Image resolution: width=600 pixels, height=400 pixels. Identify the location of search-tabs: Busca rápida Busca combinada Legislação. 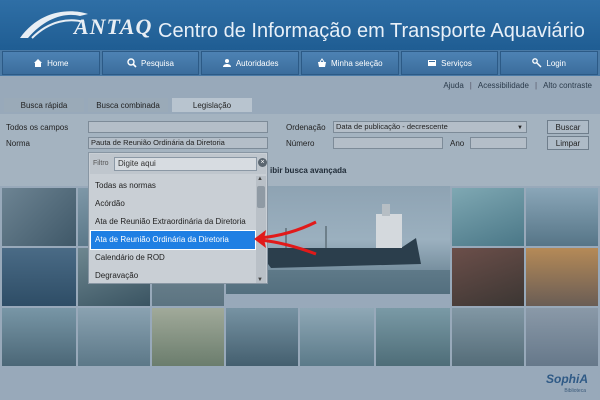
(130, 105).